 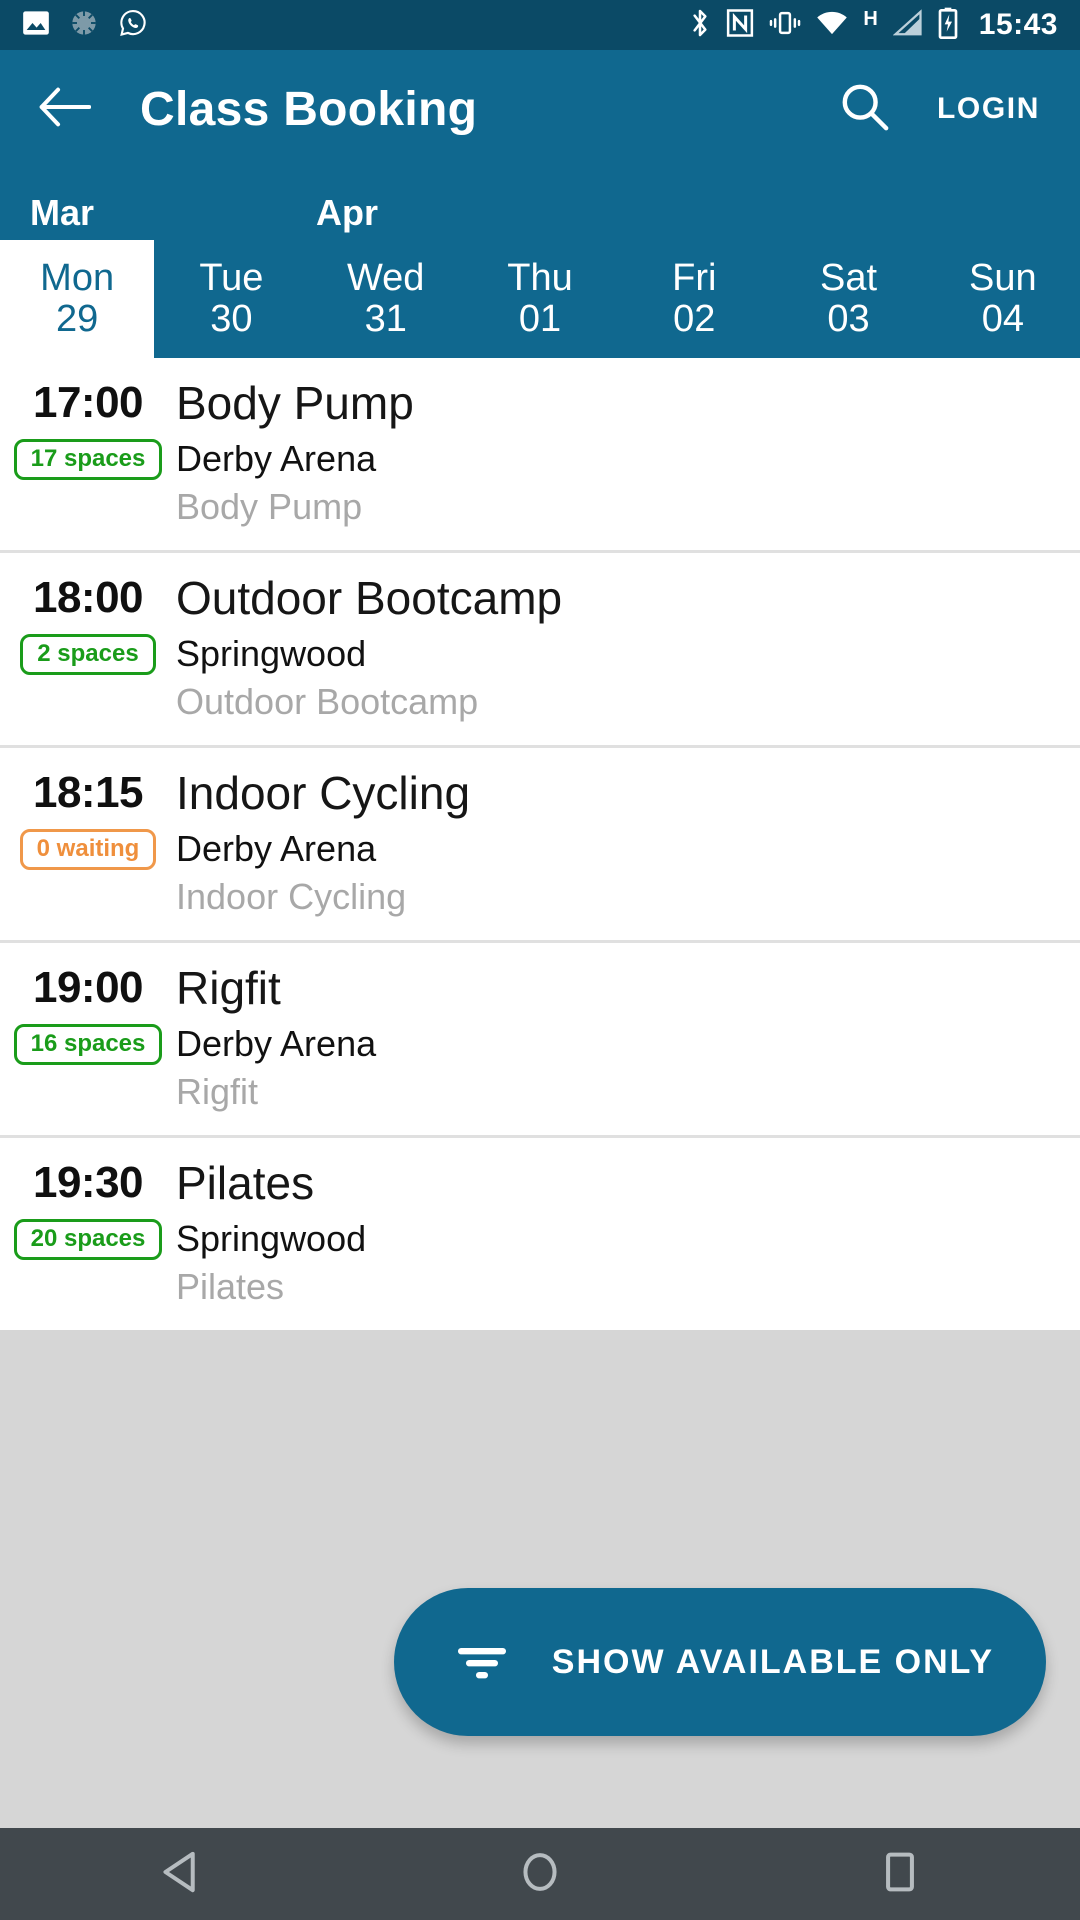 What do you see at coordinates (271, 653) in the screenshot?
I see `class-venue: Springwood` at bounding box center [271, 653].